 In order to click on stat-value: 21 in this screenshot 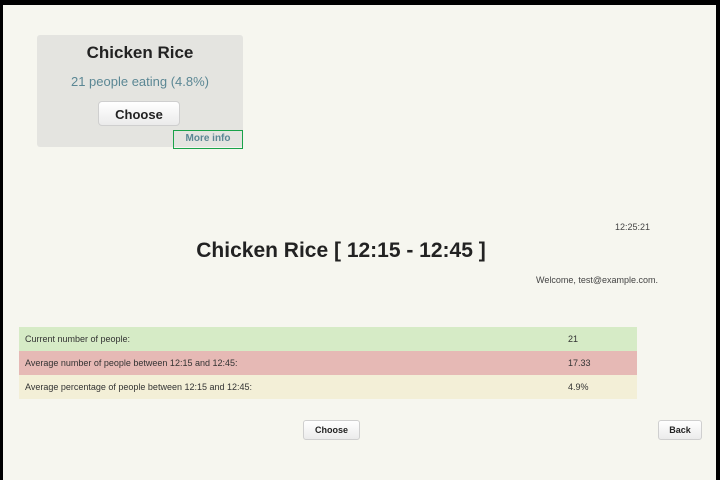, I will do `click(573, 339)`.